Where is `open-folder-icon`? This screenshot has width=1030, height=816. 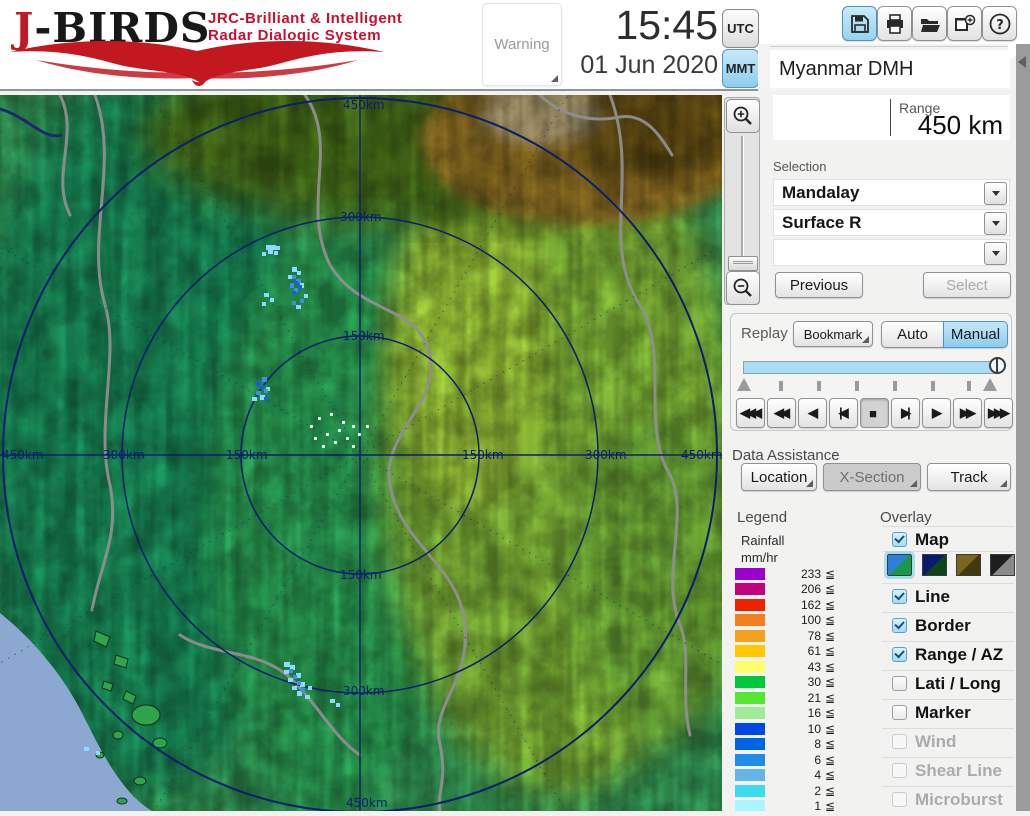 open-folder-icon is located at coordinates (930, 25).